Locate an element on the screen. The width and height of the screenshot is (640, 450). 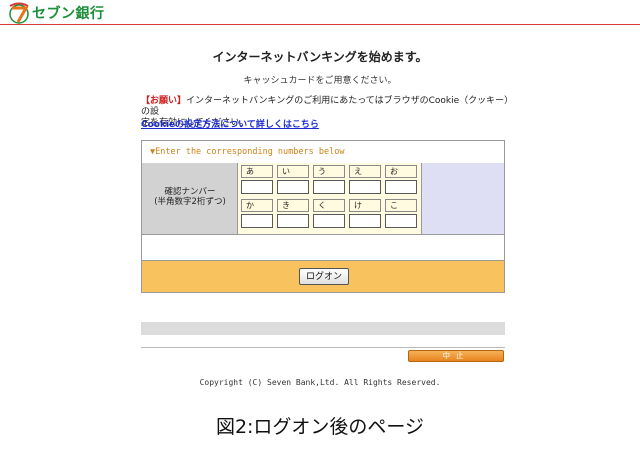
stop-button: 中止 is located at coordinates (456, 356).